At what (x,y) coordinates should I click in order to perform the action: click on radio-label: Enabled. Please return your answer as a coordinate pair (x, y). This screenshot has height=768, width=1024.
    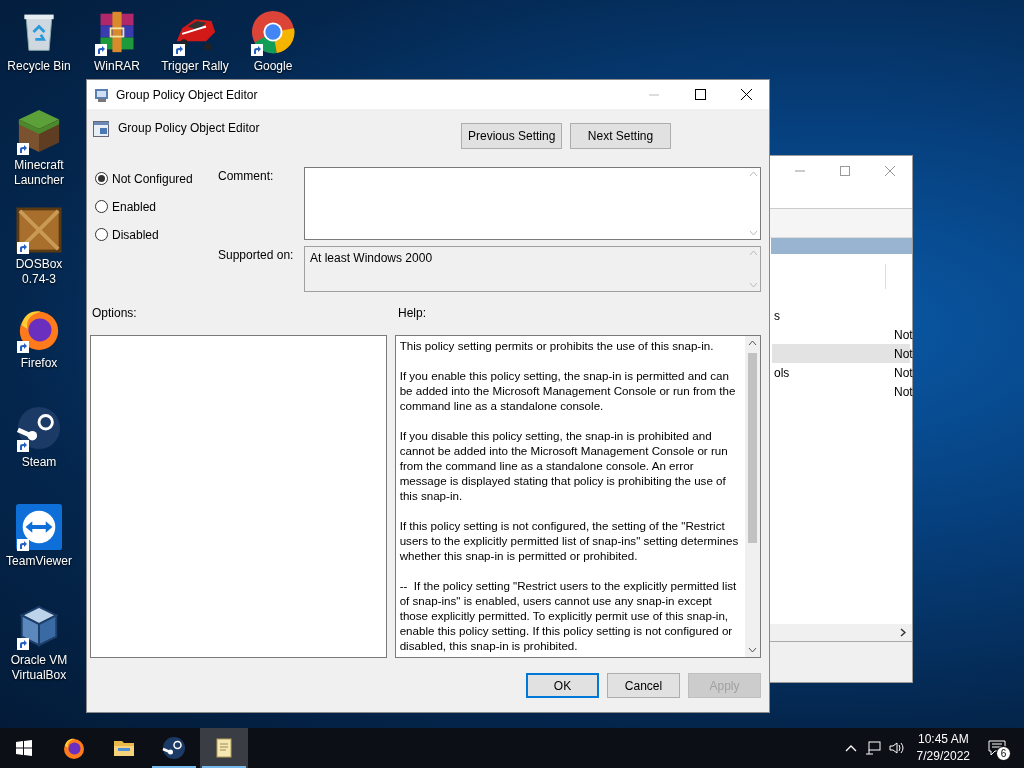
    Looking at the image, I should click on (134, 206).